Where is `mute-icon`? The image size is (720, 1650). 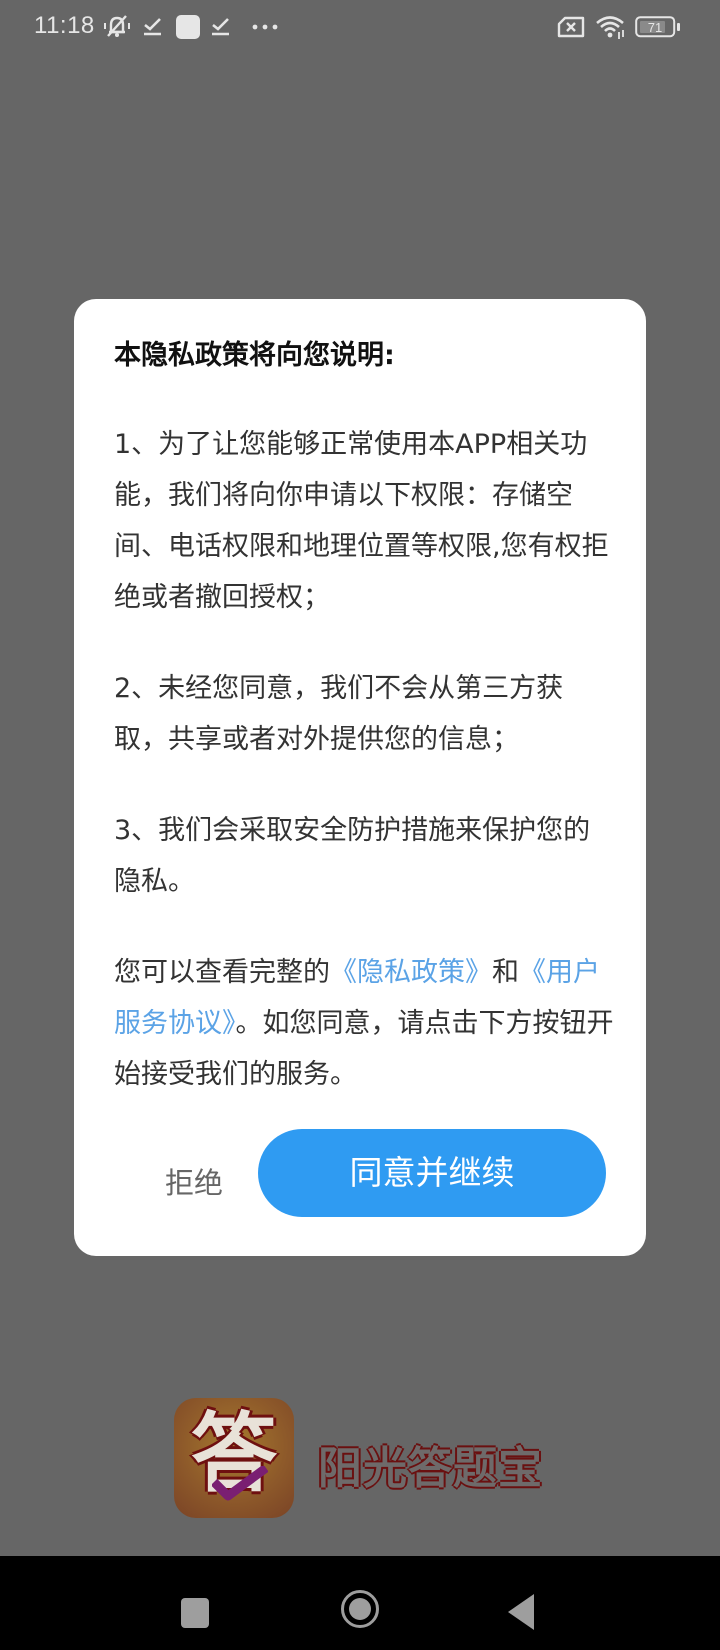 mute-icon is located at coordinates (117, 26).